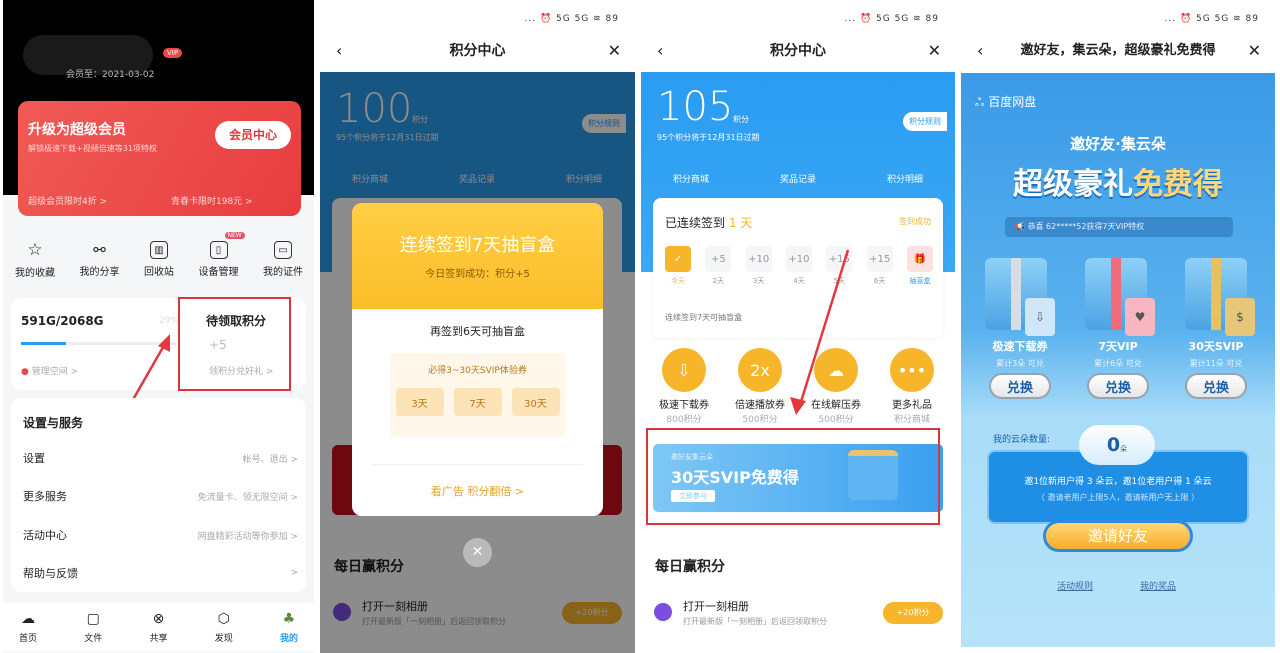  Describe the element at coordinates (477, 331) in the screenshot. I see `remaining-days: 再签到6天可抽盲盒` at that location.